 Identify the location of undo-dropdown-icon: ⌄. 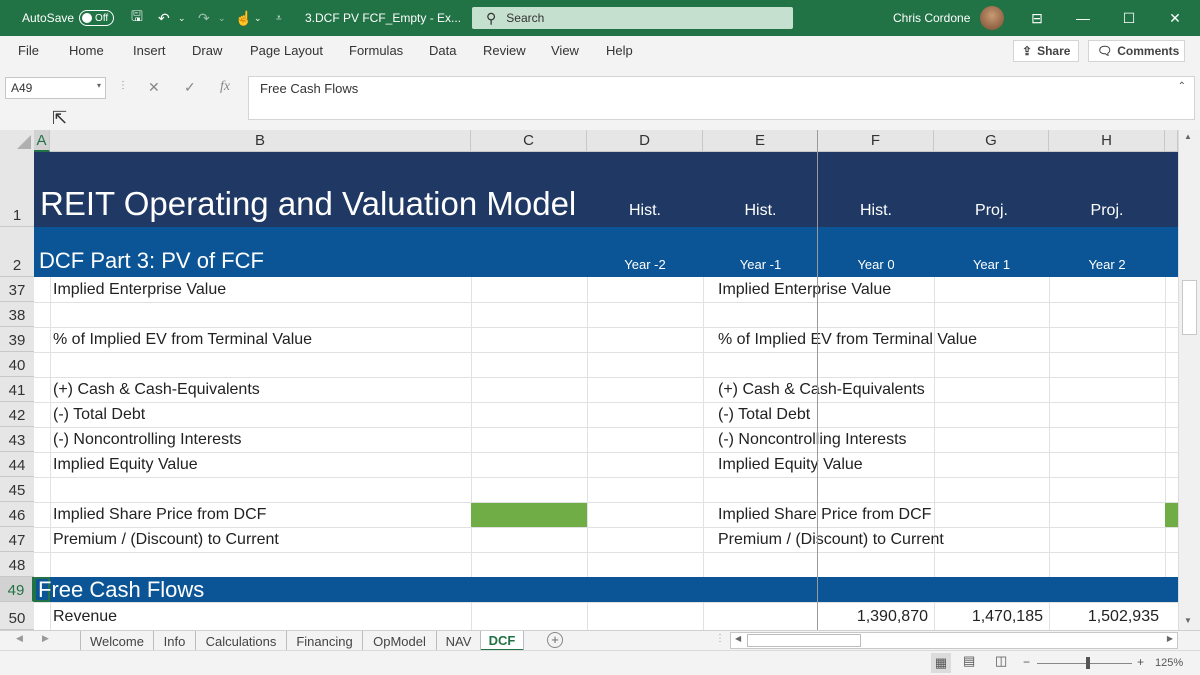
(182, 18).